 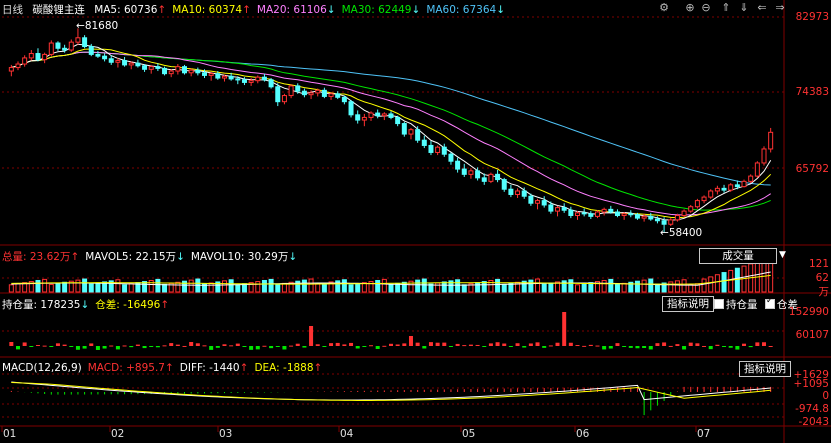 What do you see at coordinates (742, 305) in the screenshot?
I see `open-interest-checkbox-label: 持仓量` at bounding box center [742, 305].